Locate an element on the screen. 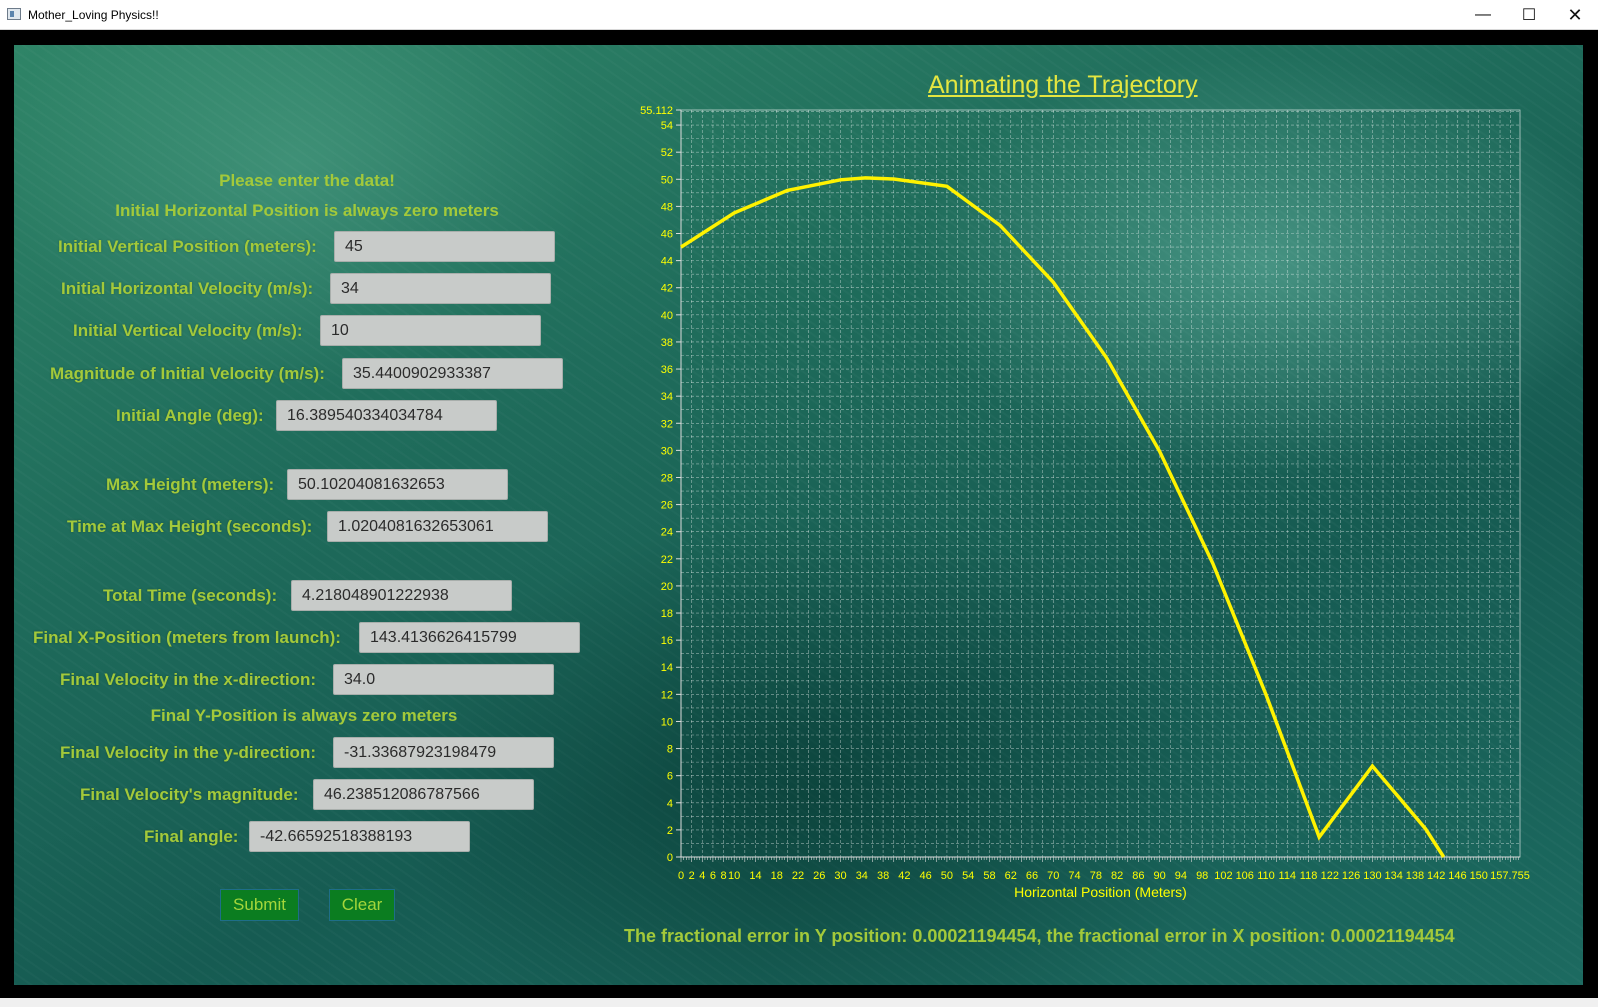  x-tick-label: 34 is located at coordinates (862, 876).